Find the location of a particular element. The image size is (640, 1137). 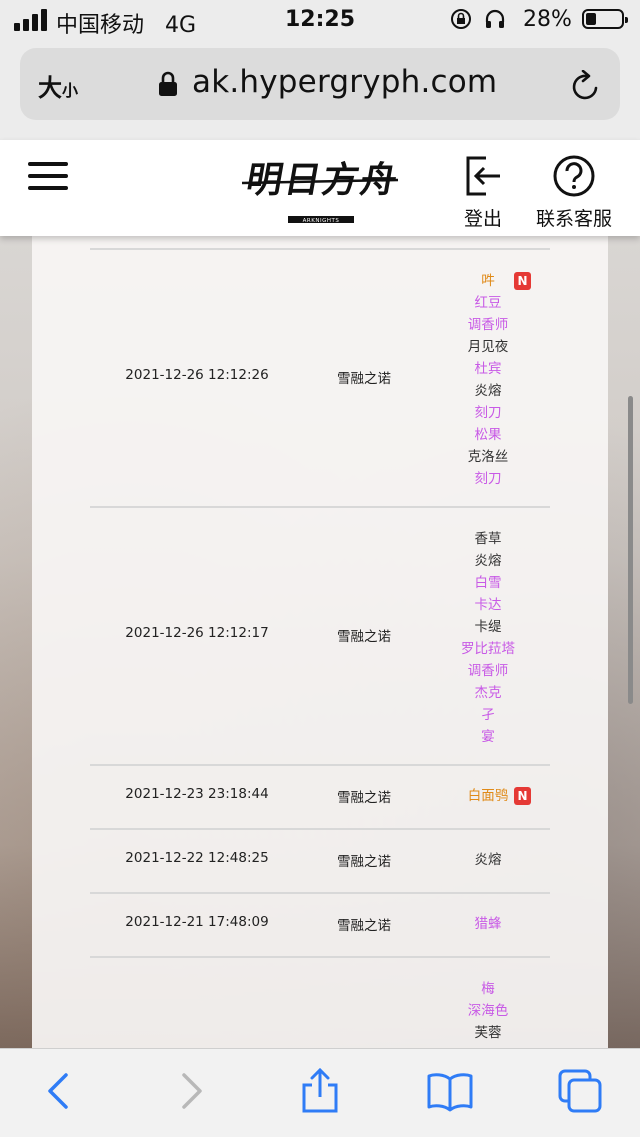

site-header: 明日方舟 ARKNIGHTS 登出 联系客服 is located at coordinates (320, 188).